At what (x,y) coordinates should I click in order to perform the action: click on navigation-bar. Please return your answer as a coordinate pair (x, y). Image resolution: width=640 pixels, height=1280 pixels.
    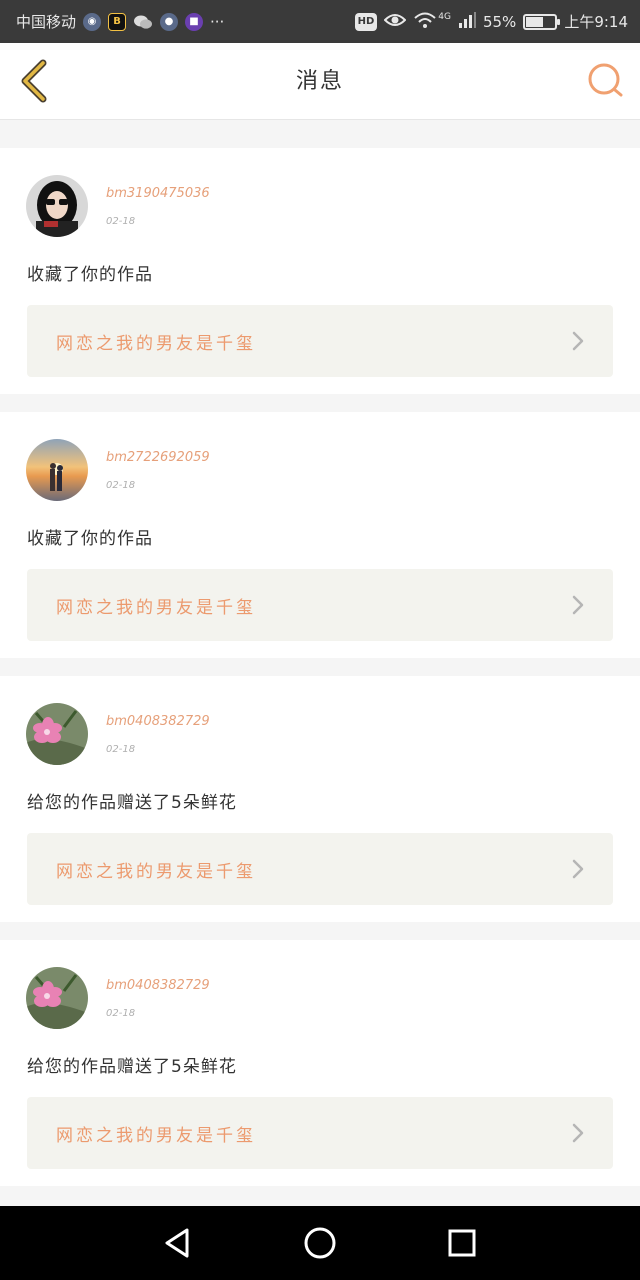
    Looking at the image, I should click on (320, 1243).